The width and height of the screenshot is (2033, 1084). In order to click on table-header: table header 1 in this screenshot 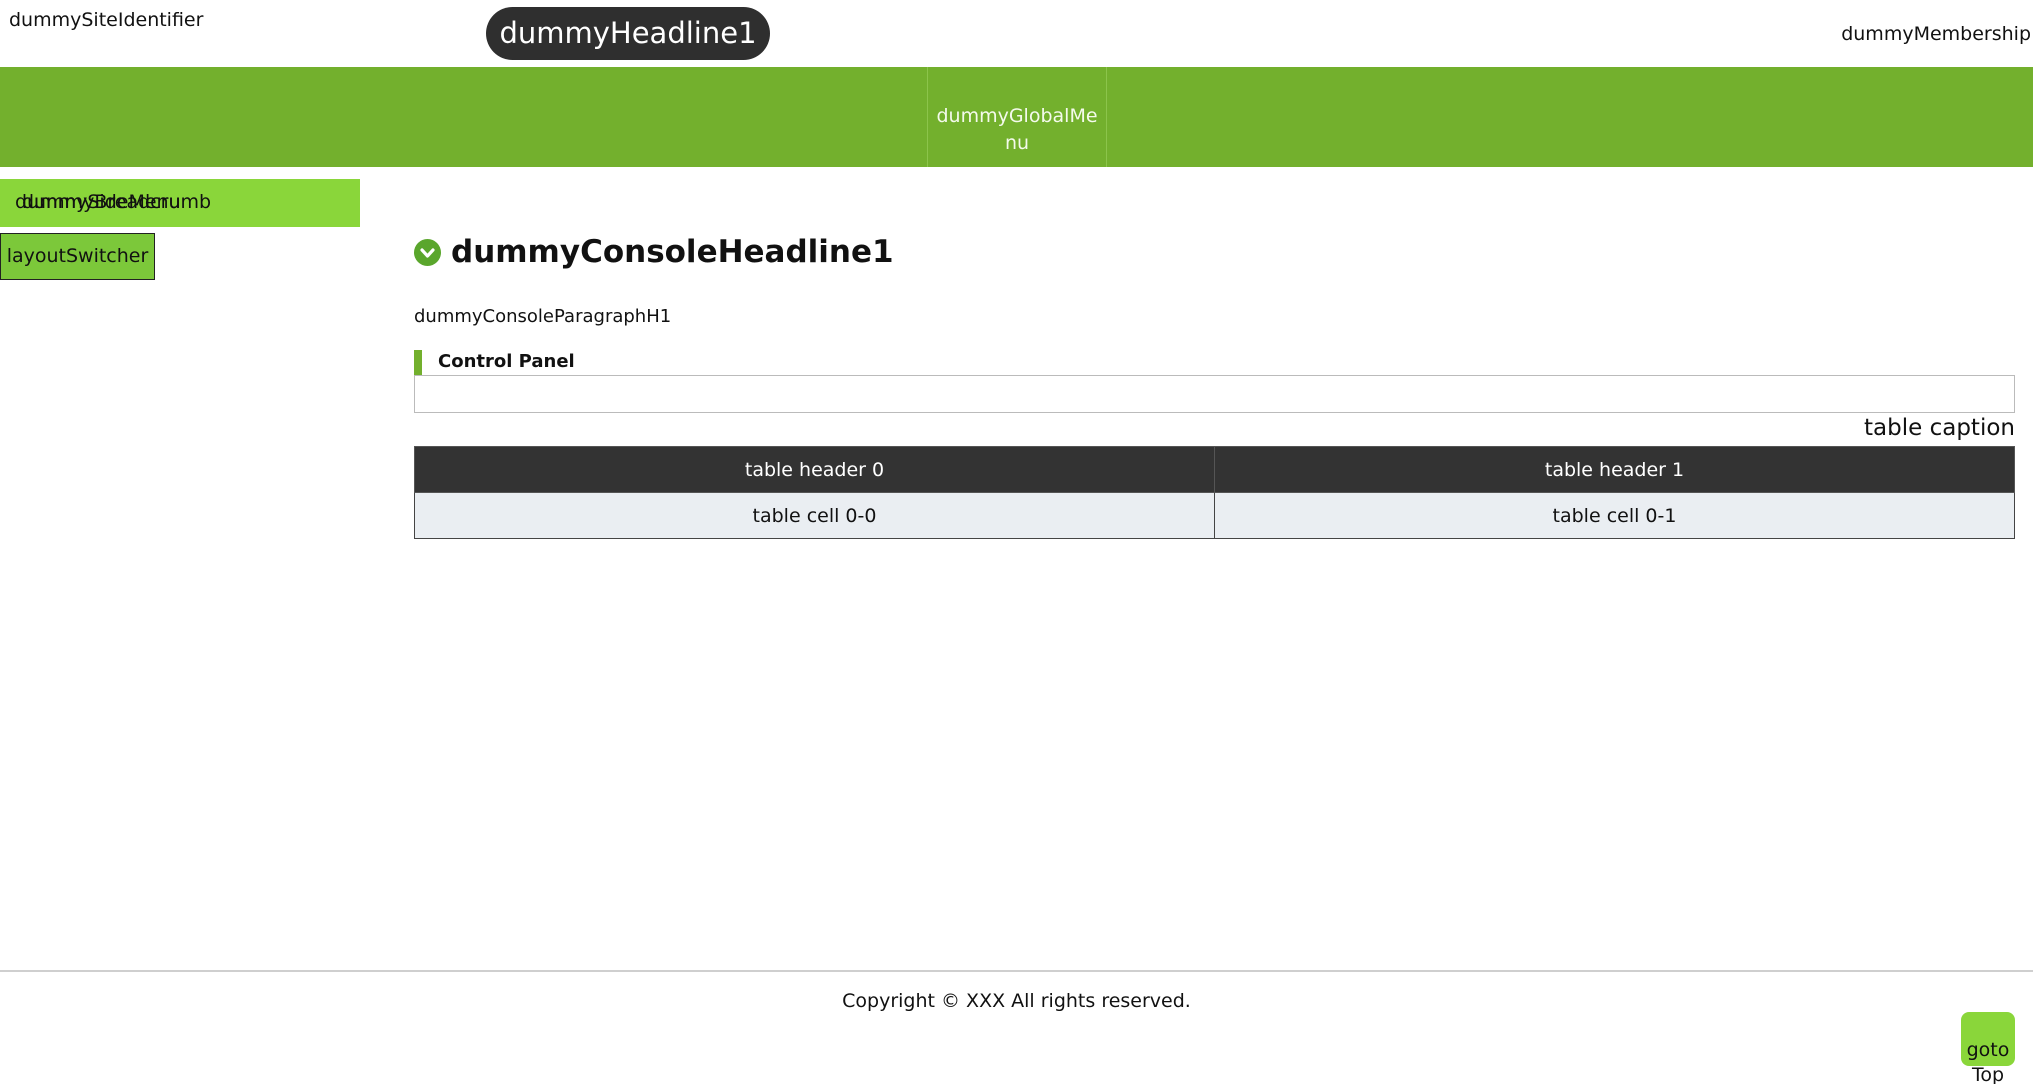, I will do `click(1614, 469)`.